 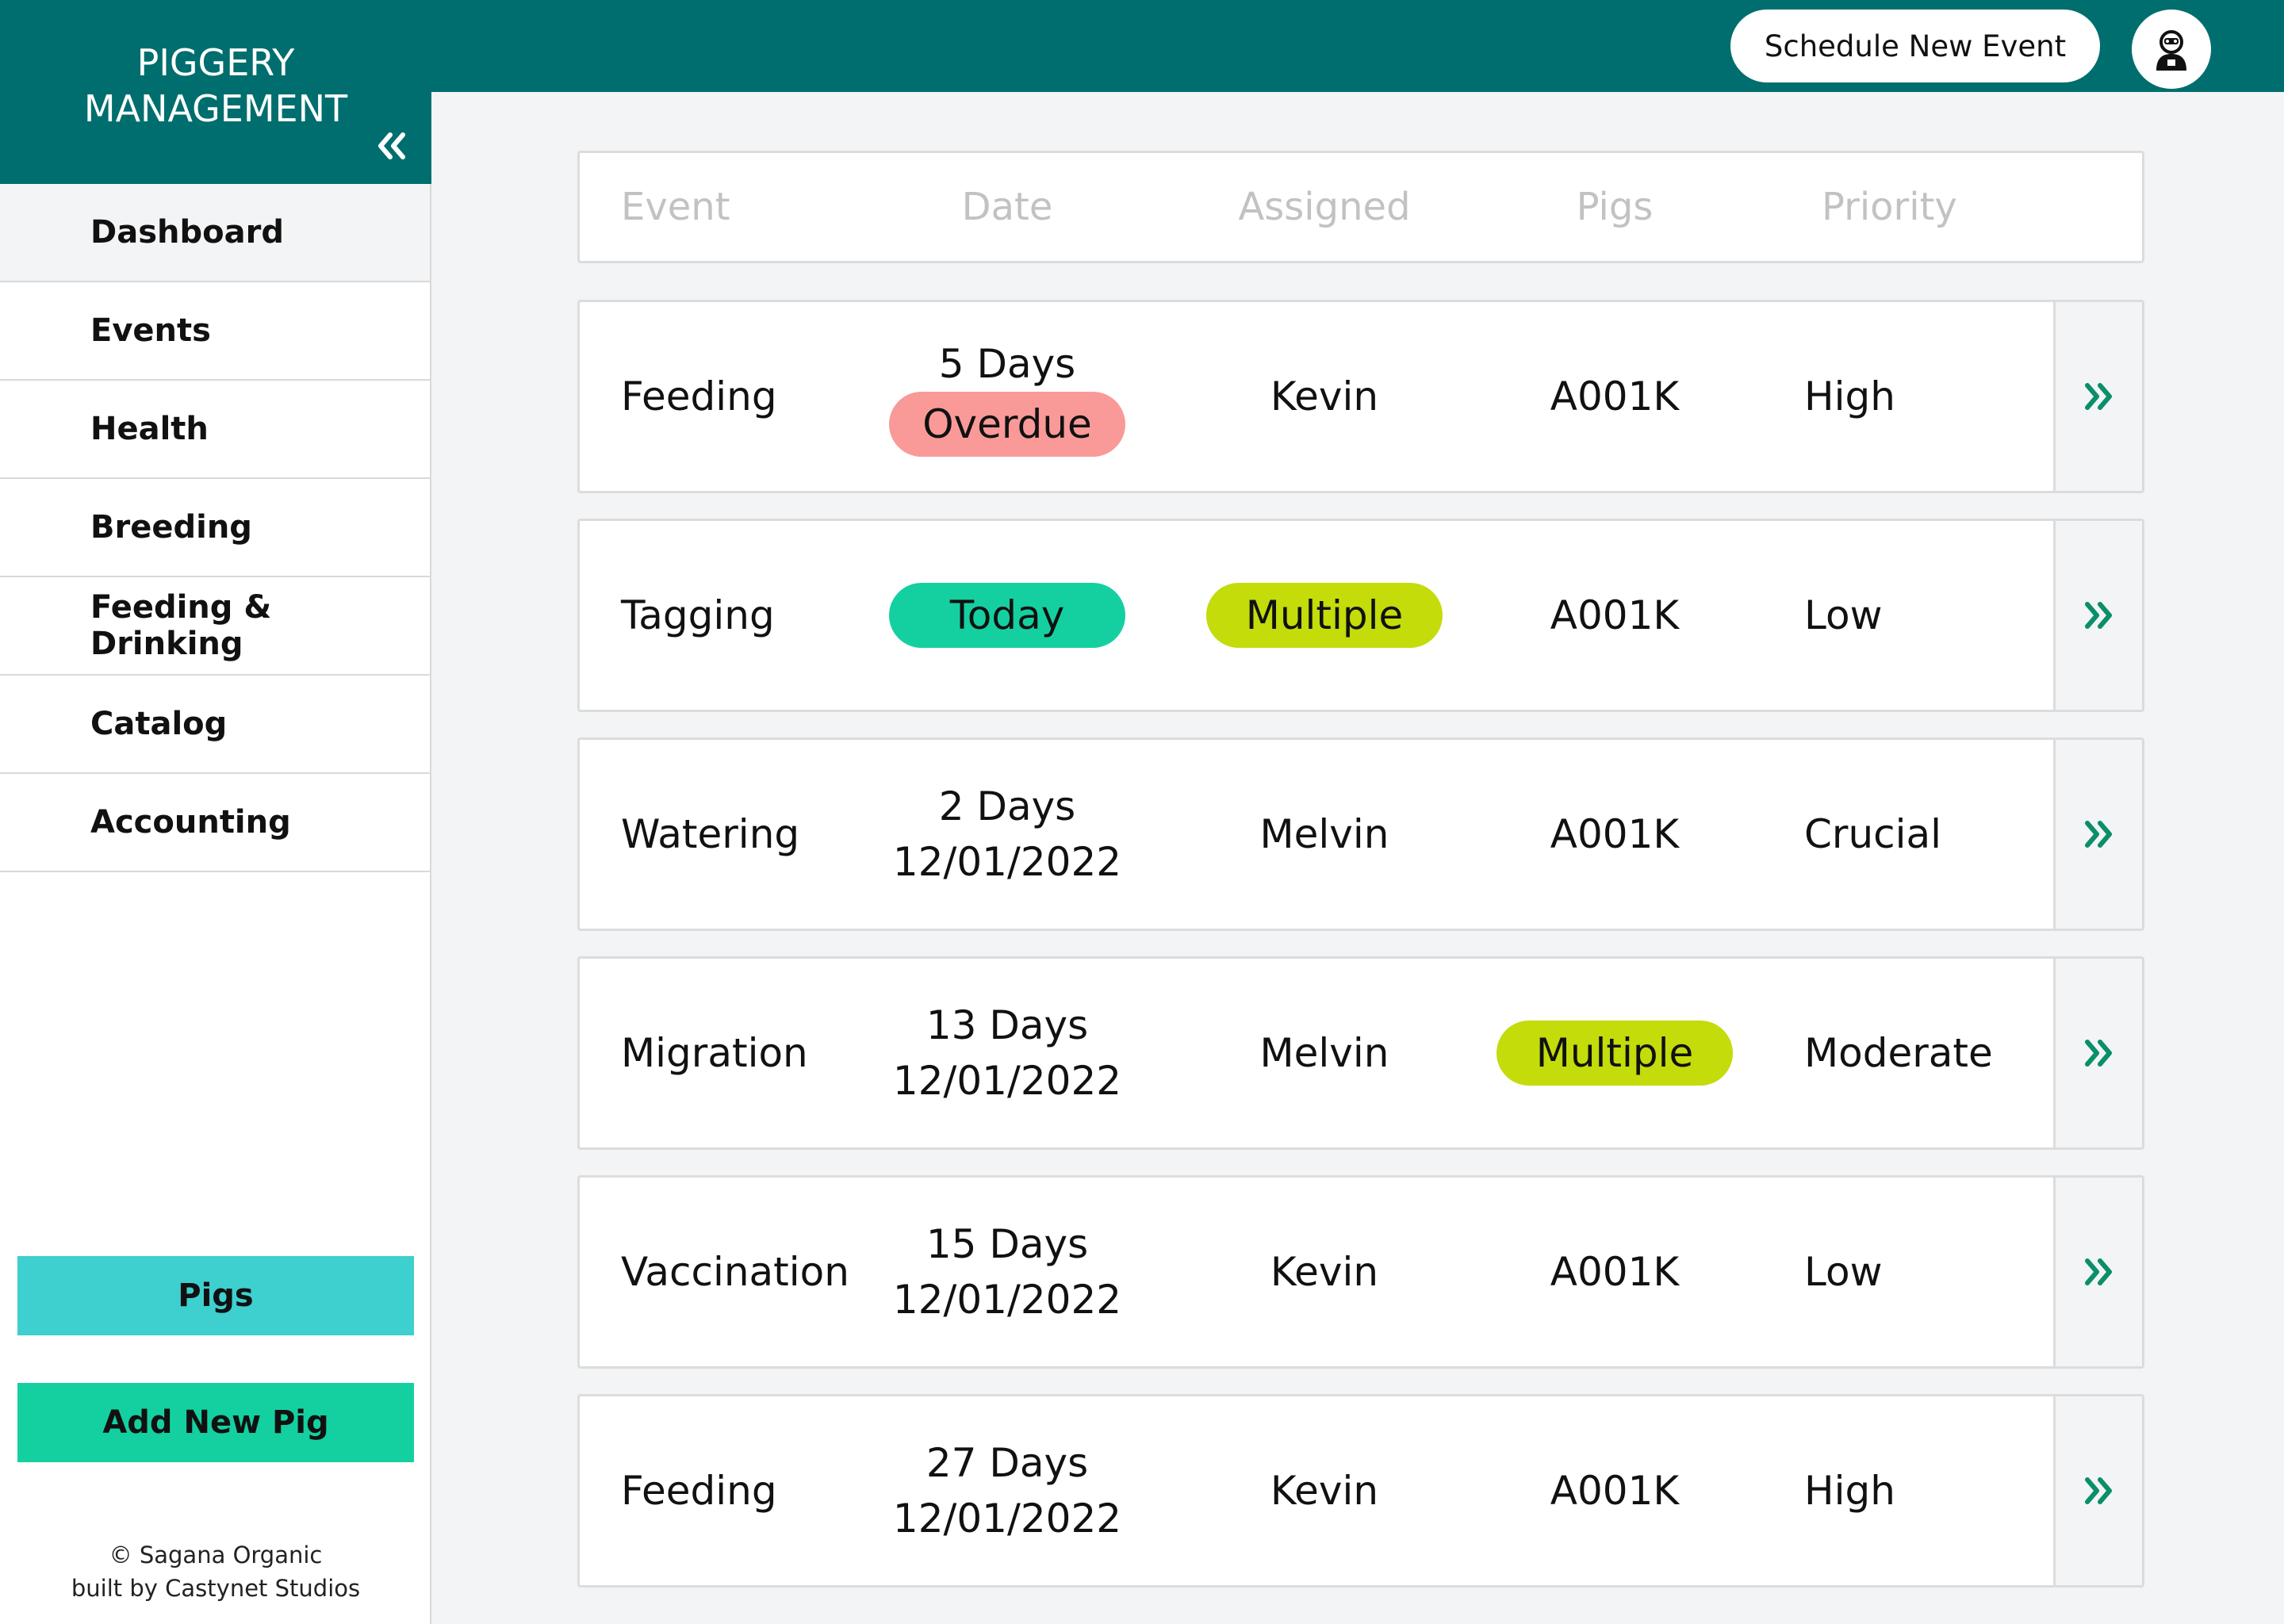 I want to click on date-relative: 15 Days, so click(x=1007, y=1244).